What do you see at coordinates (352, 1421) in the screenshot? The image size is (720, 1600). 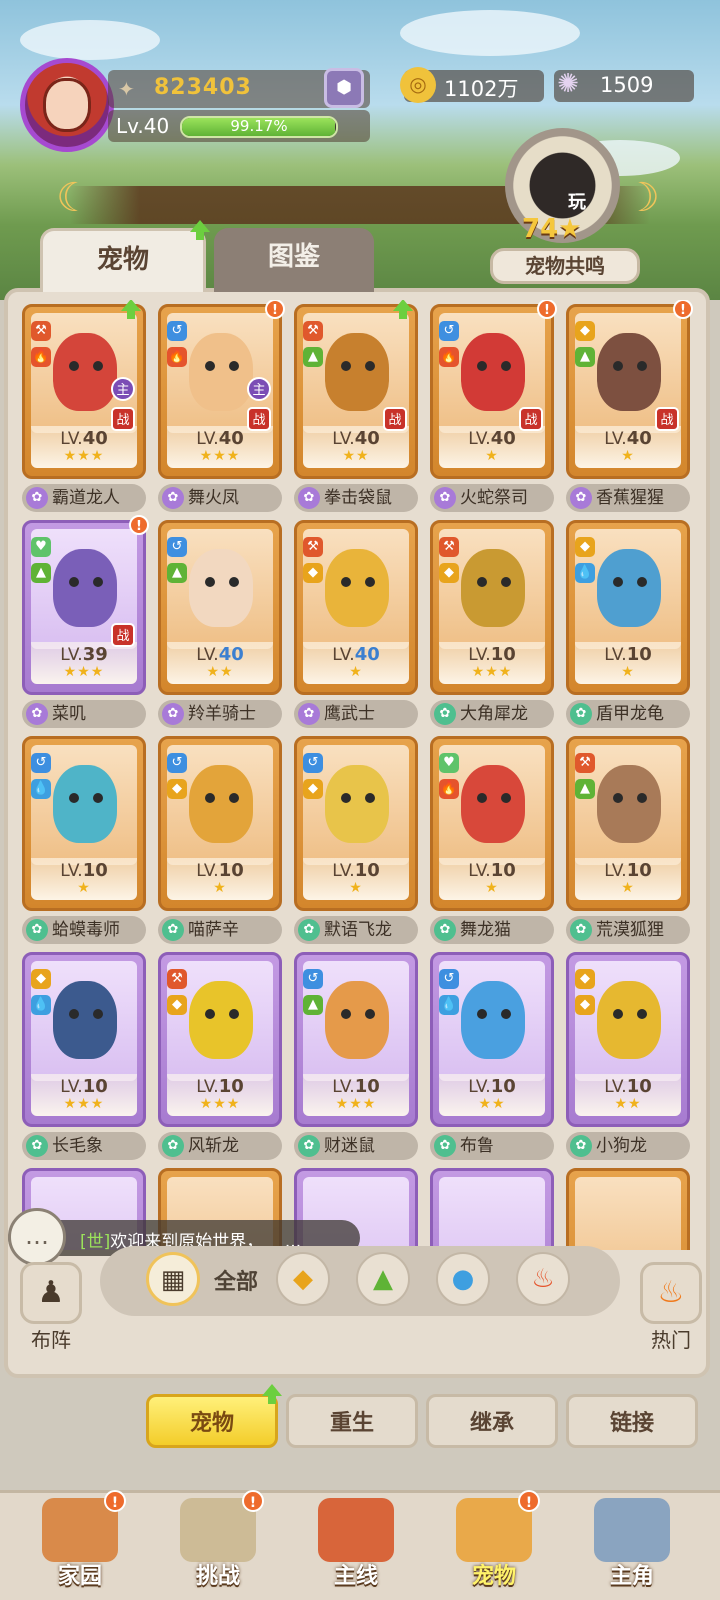 I see `action-reborn-button: 重生` at bounding box center [352, 1421].